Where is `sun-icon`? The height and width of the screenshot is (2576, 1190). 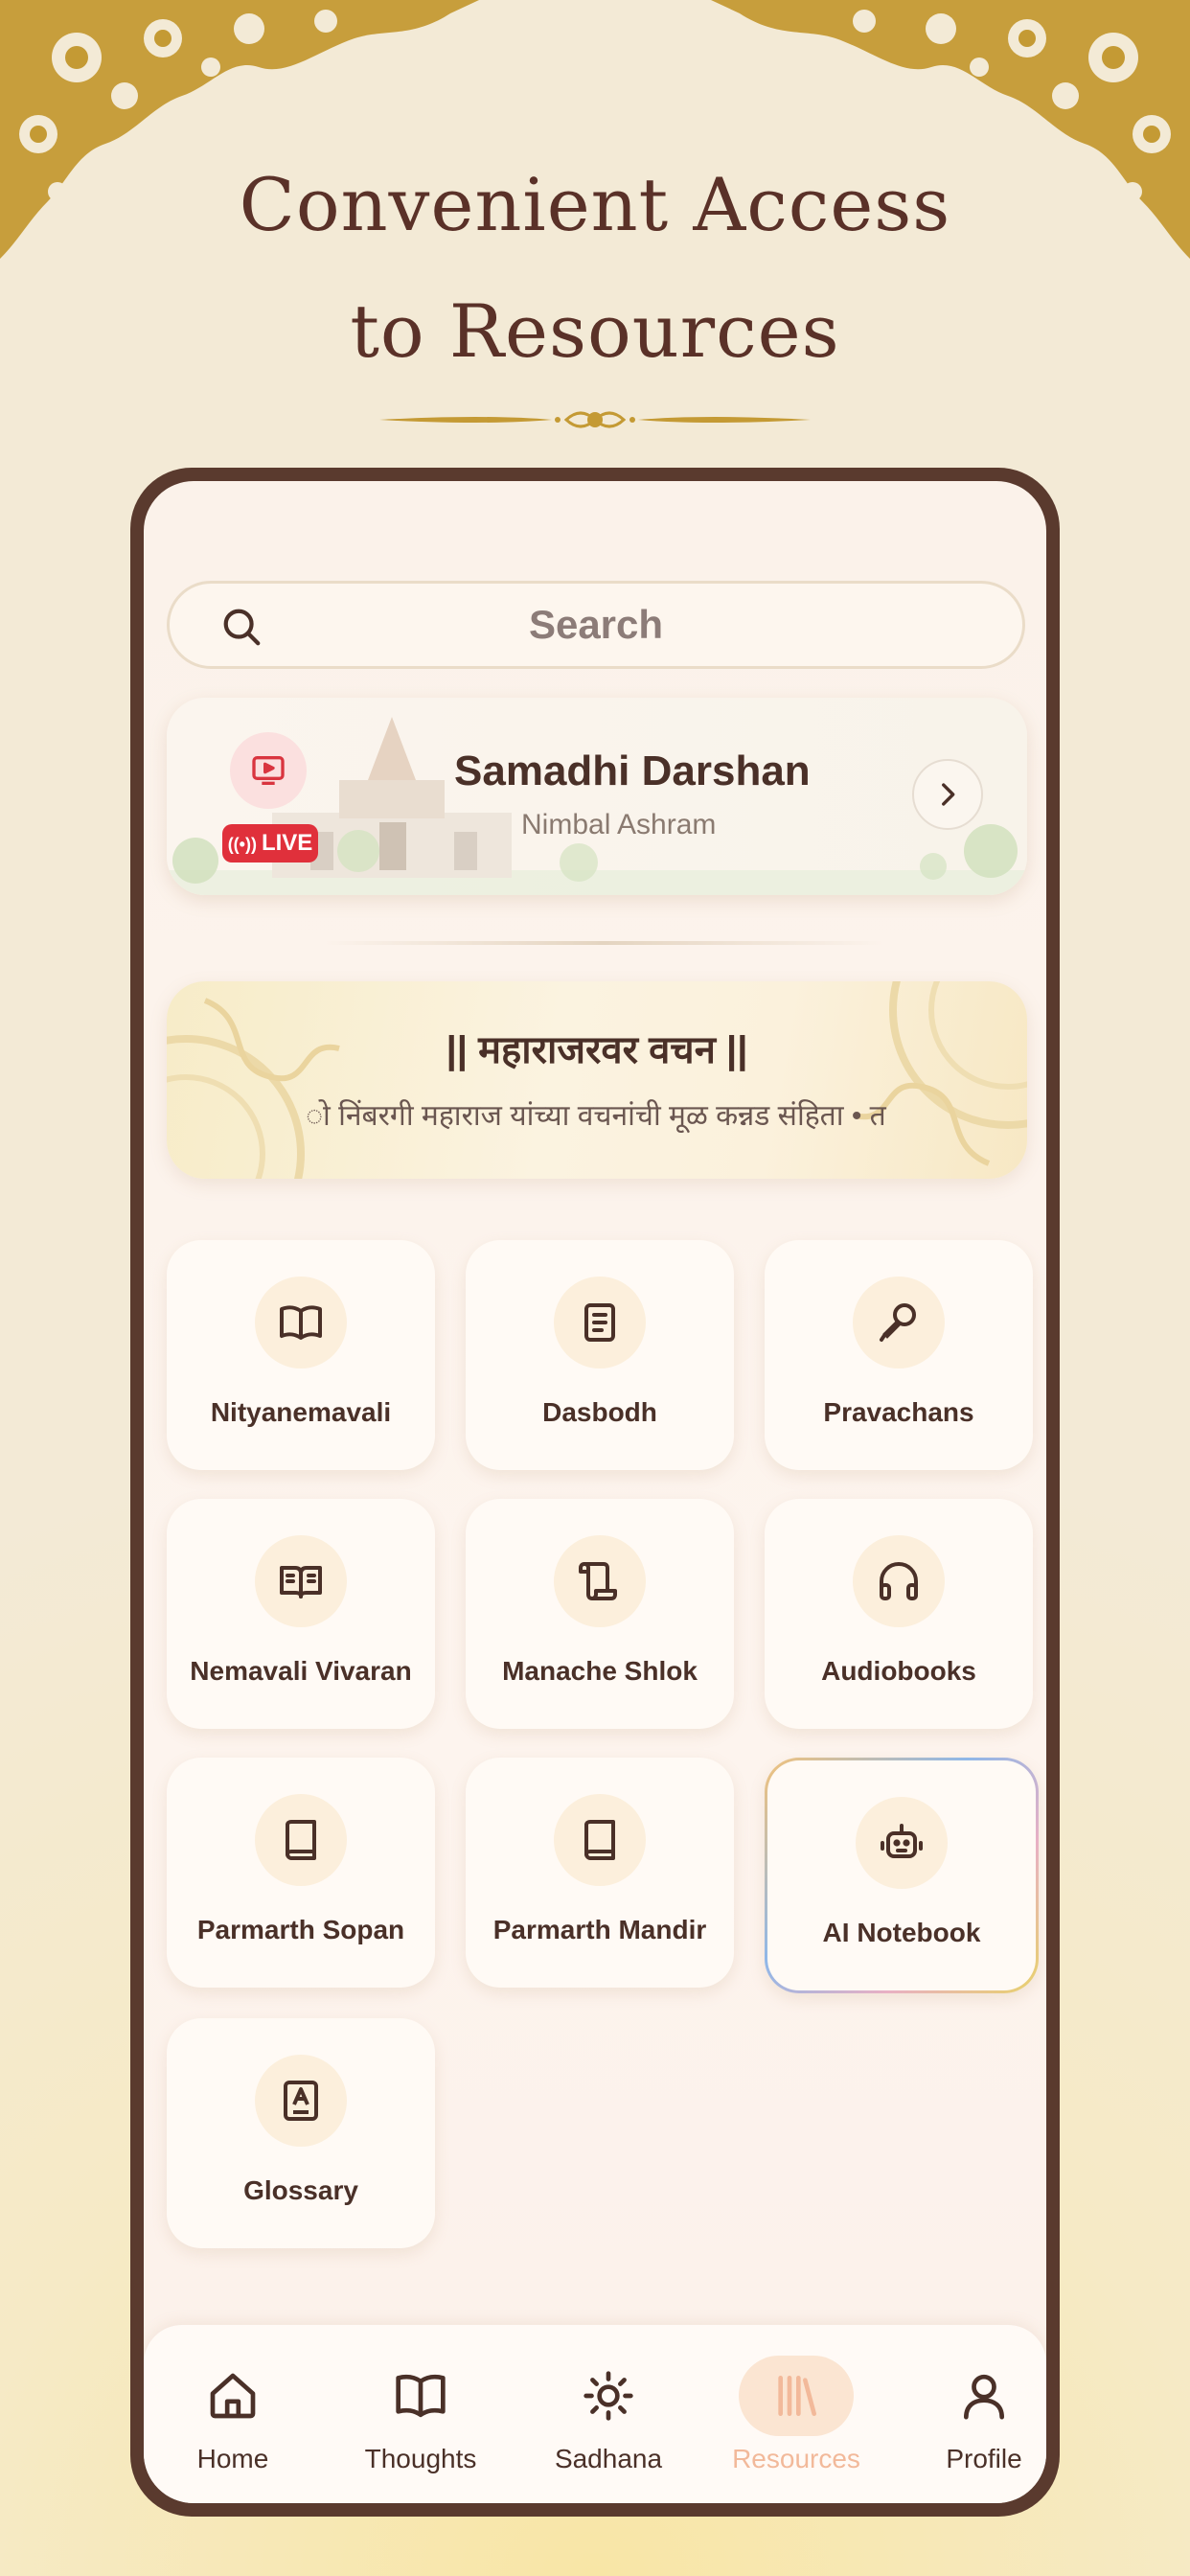 sun-icon is located at coordinates (608, 2396).